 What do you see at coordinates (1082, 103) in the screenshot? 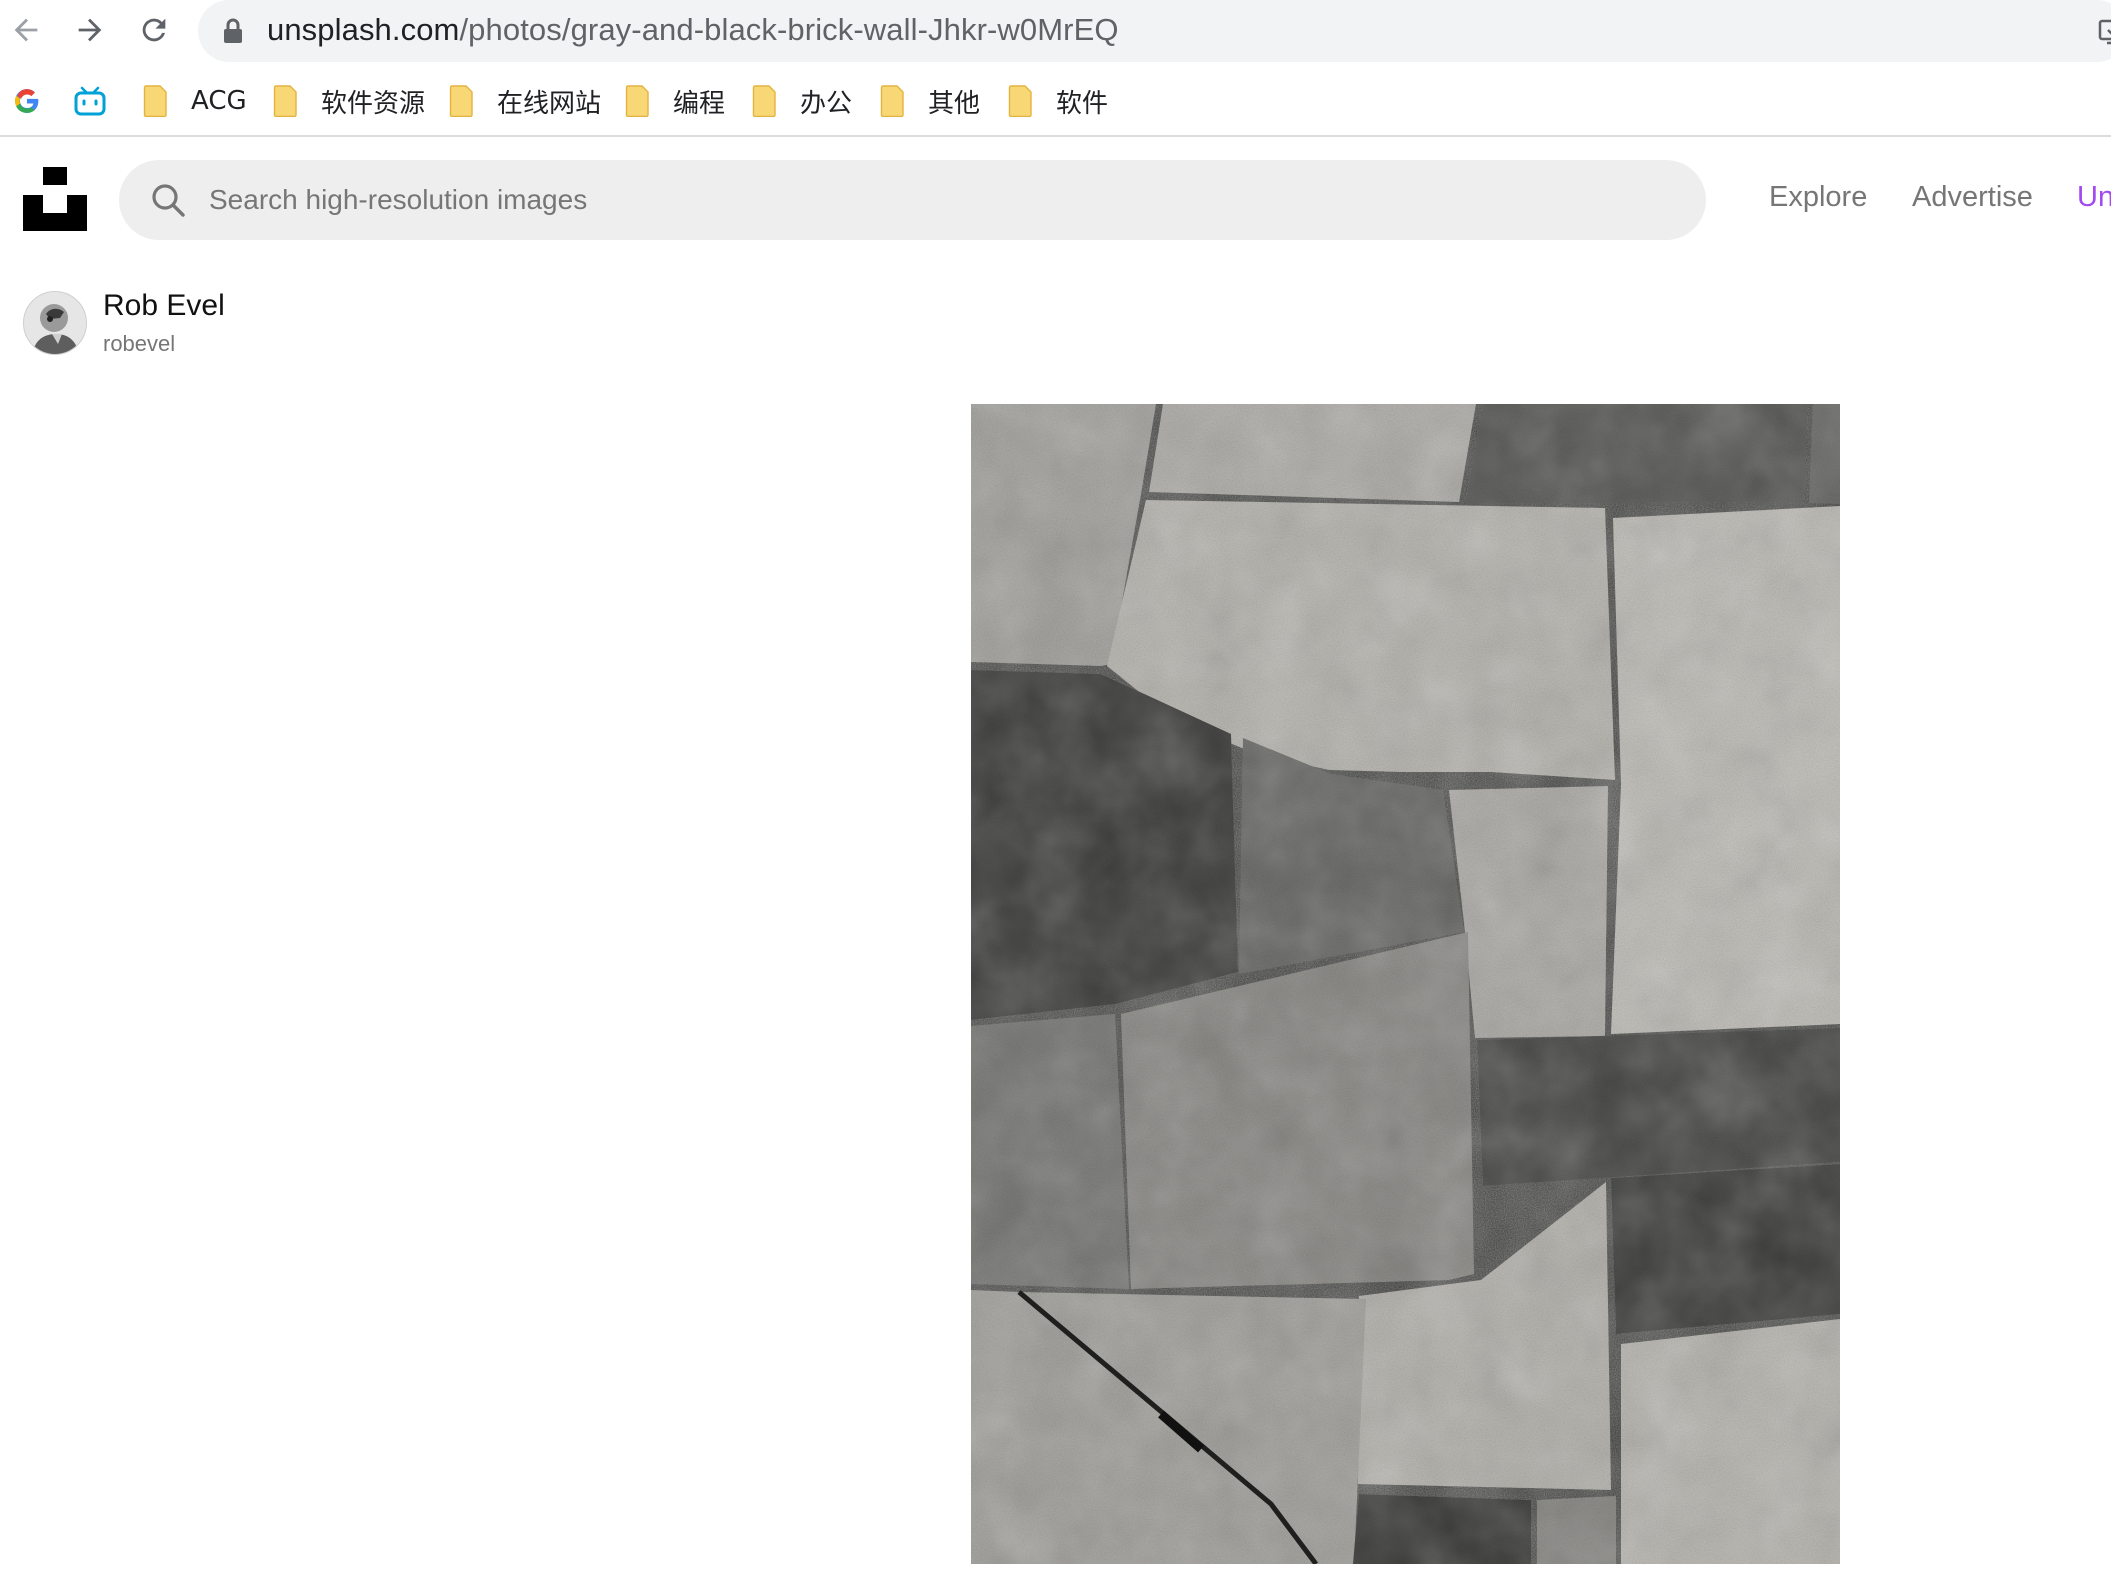
I see `bookmark-label: 软件` at bounding box center [1082, 103].